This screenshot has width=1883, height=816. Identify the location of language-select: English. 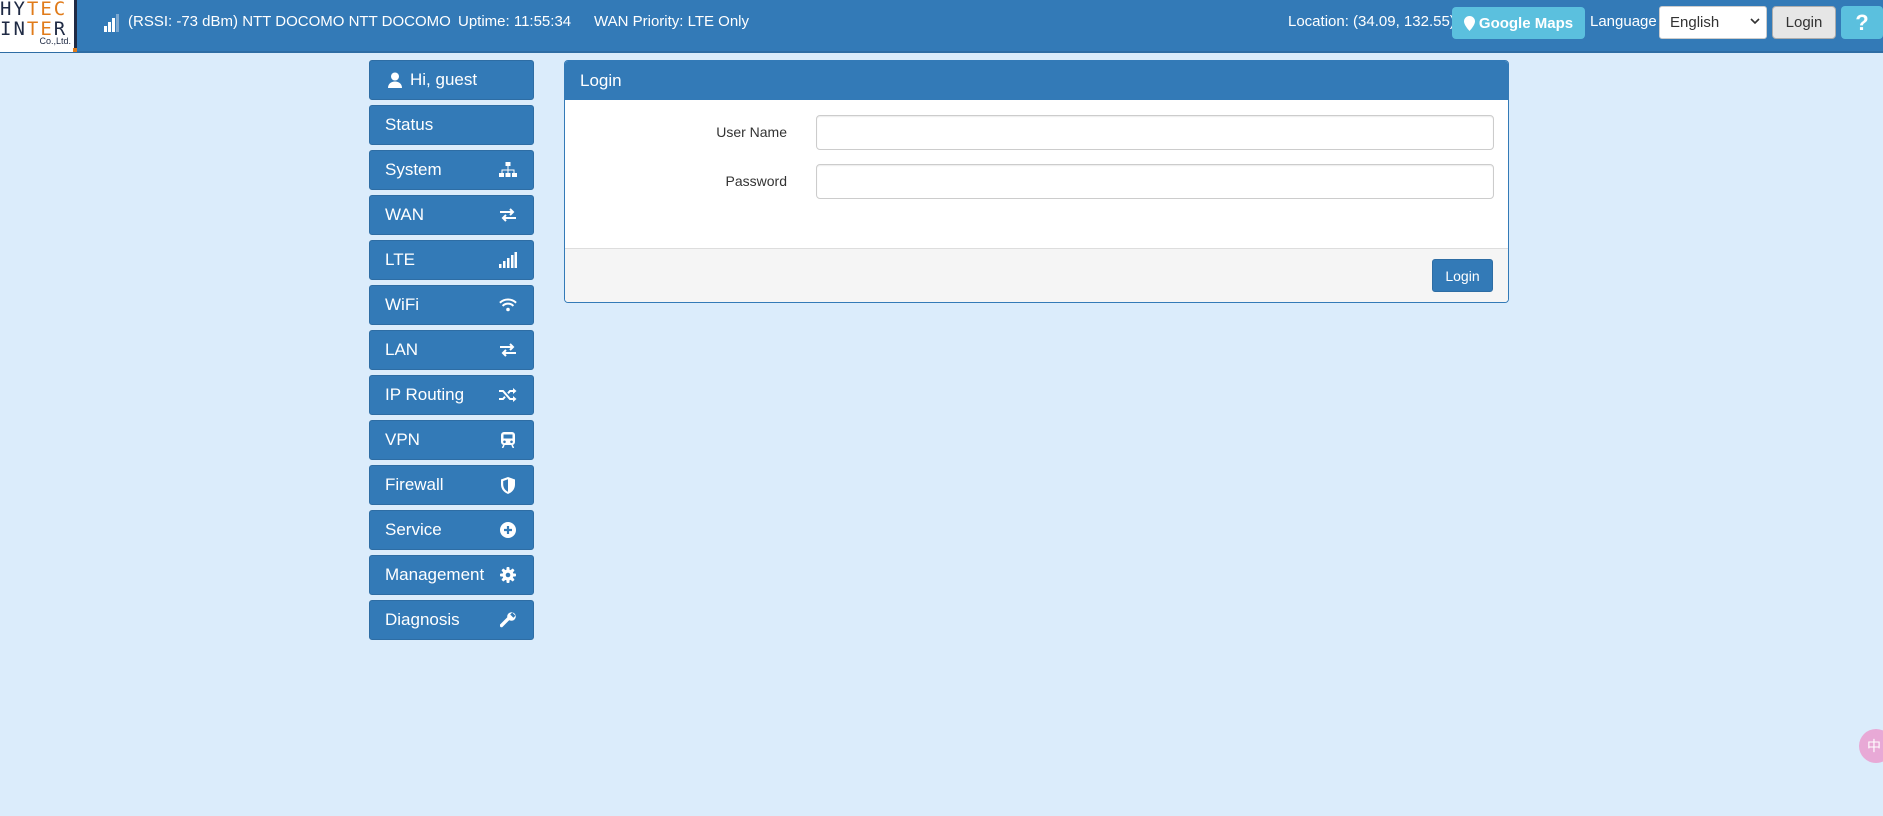
(1713, 22).